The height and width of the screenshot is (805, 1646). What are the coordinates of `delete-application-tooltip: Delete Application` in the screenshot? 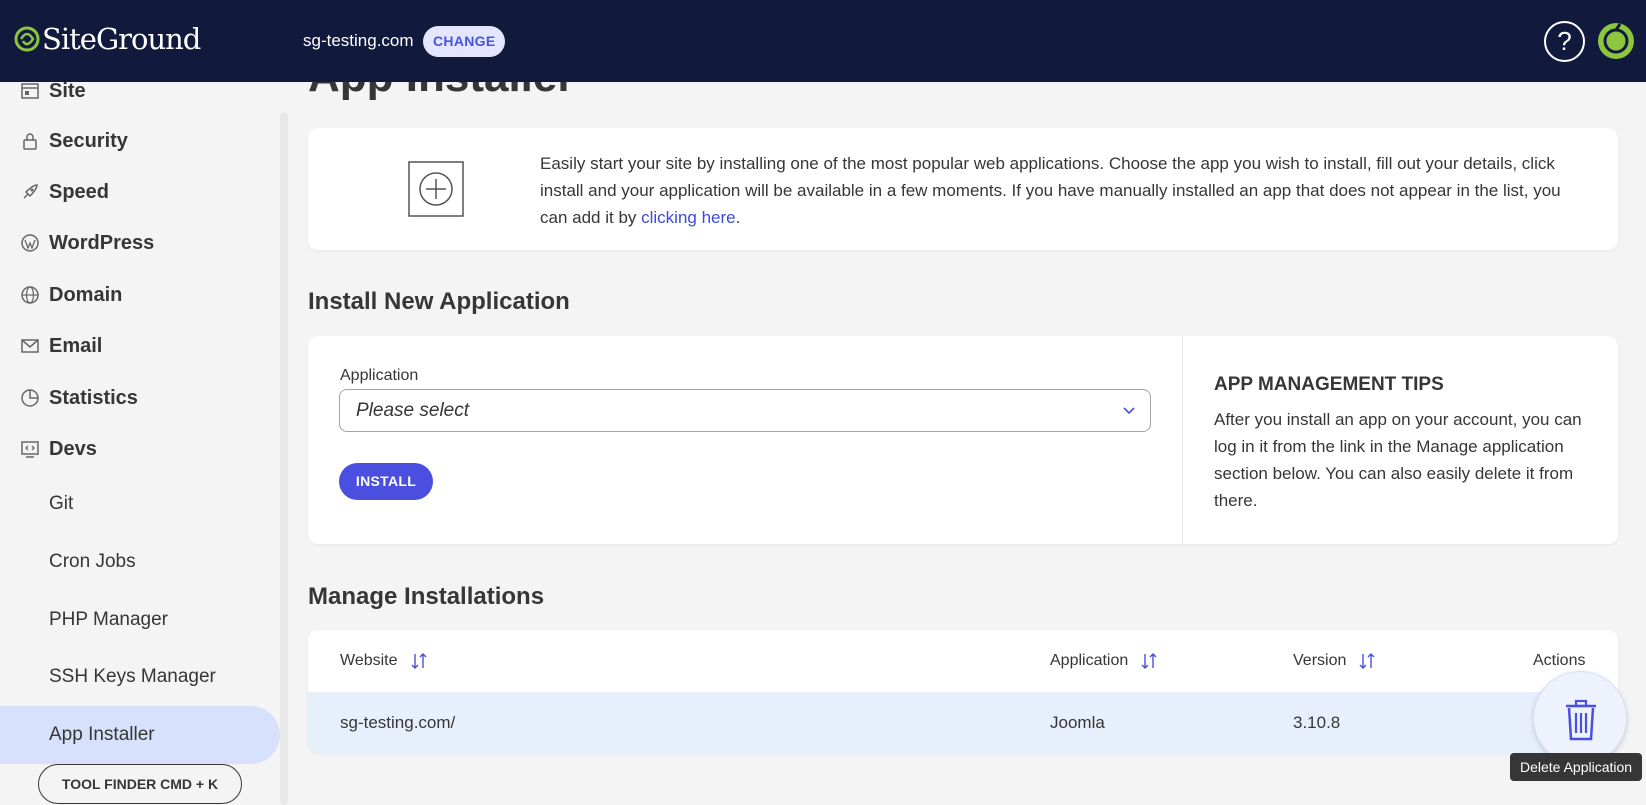 It's located at (1576, 767).